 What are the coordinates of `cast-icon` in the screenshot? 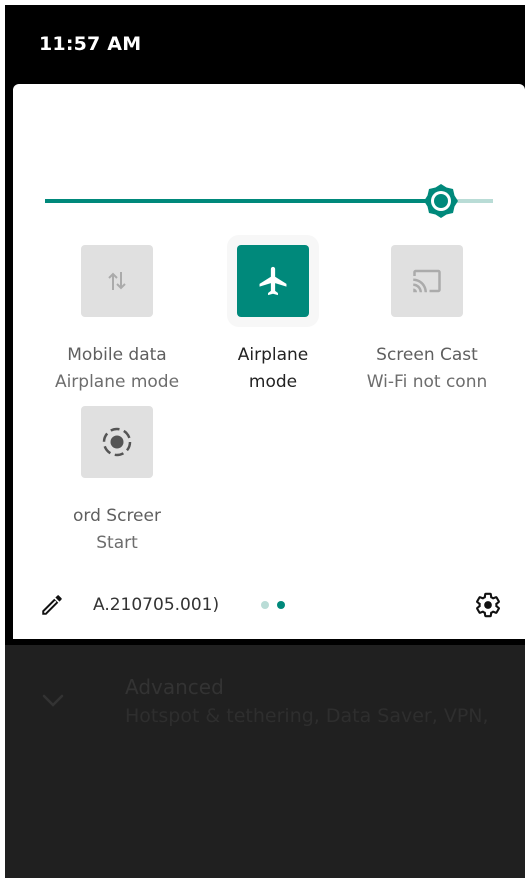 It's located at (427, 281).